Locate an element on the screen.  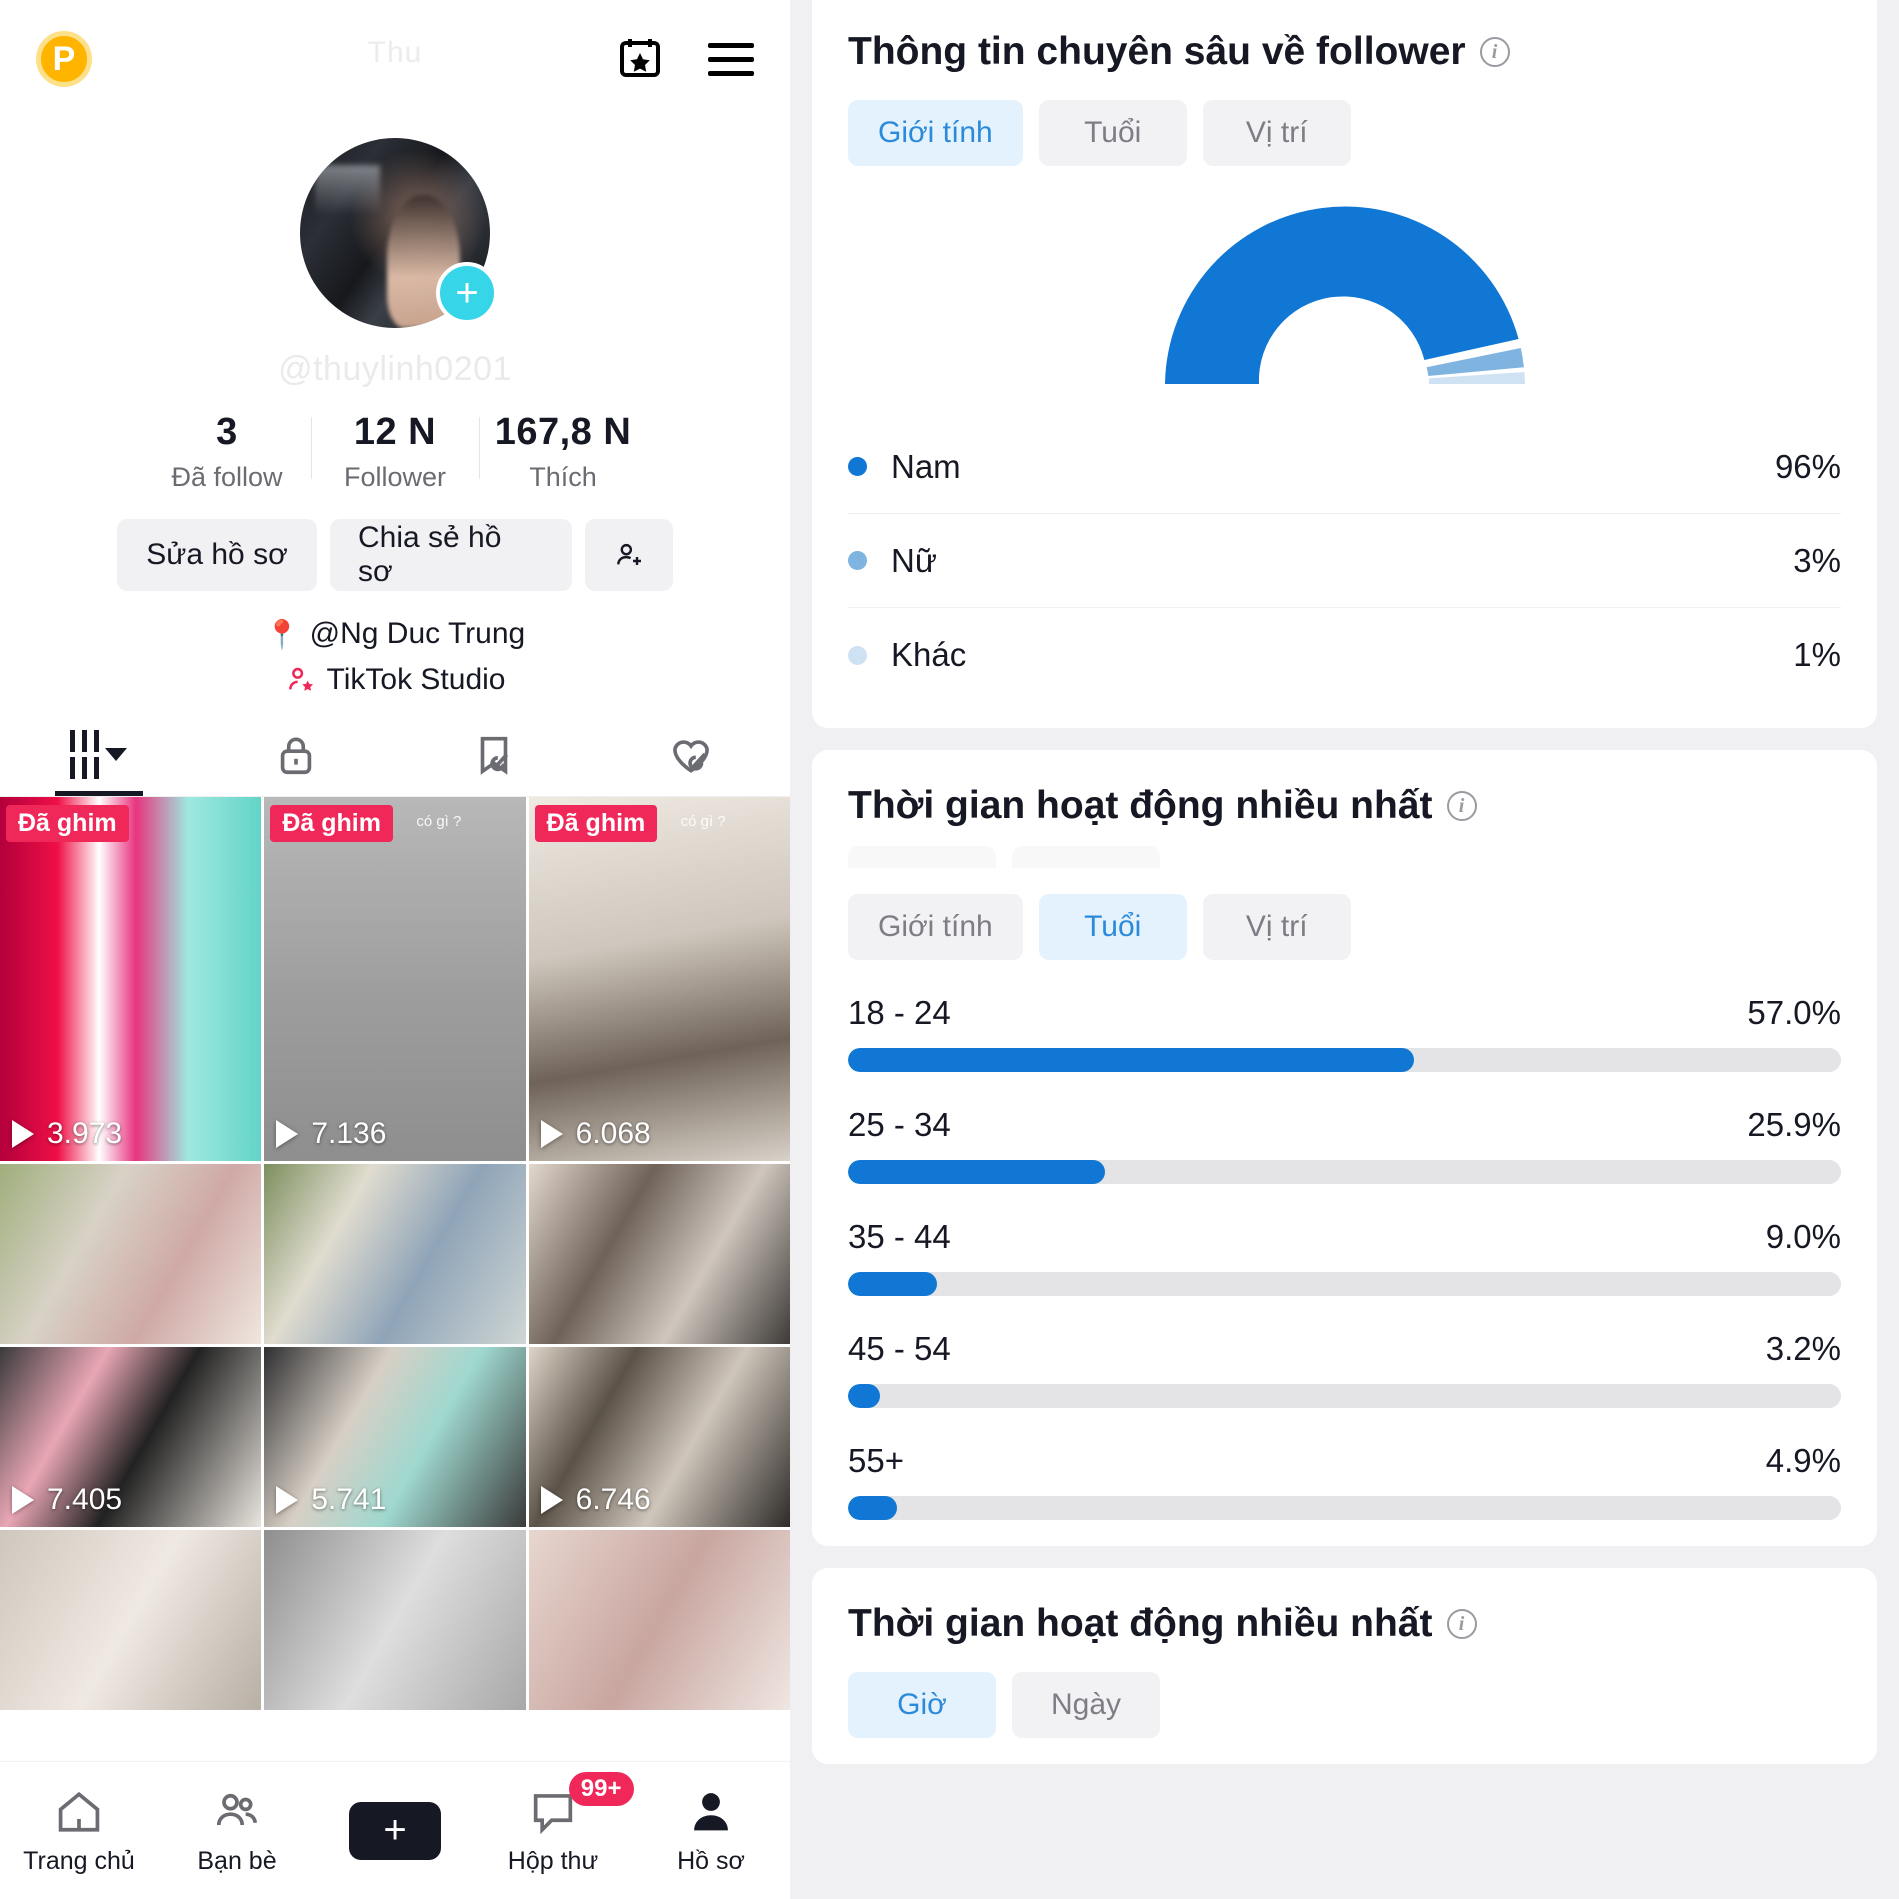
video-views: 5.741 is located at coordinates (331, 1500).